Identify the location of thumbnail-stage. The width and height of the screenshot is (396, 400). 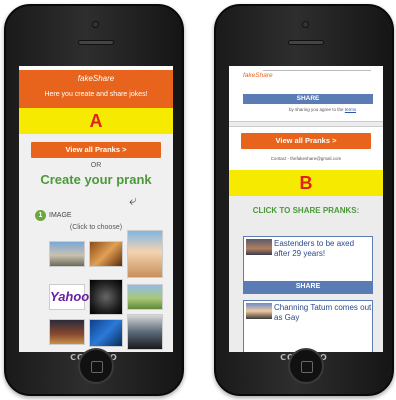
(67, 332).